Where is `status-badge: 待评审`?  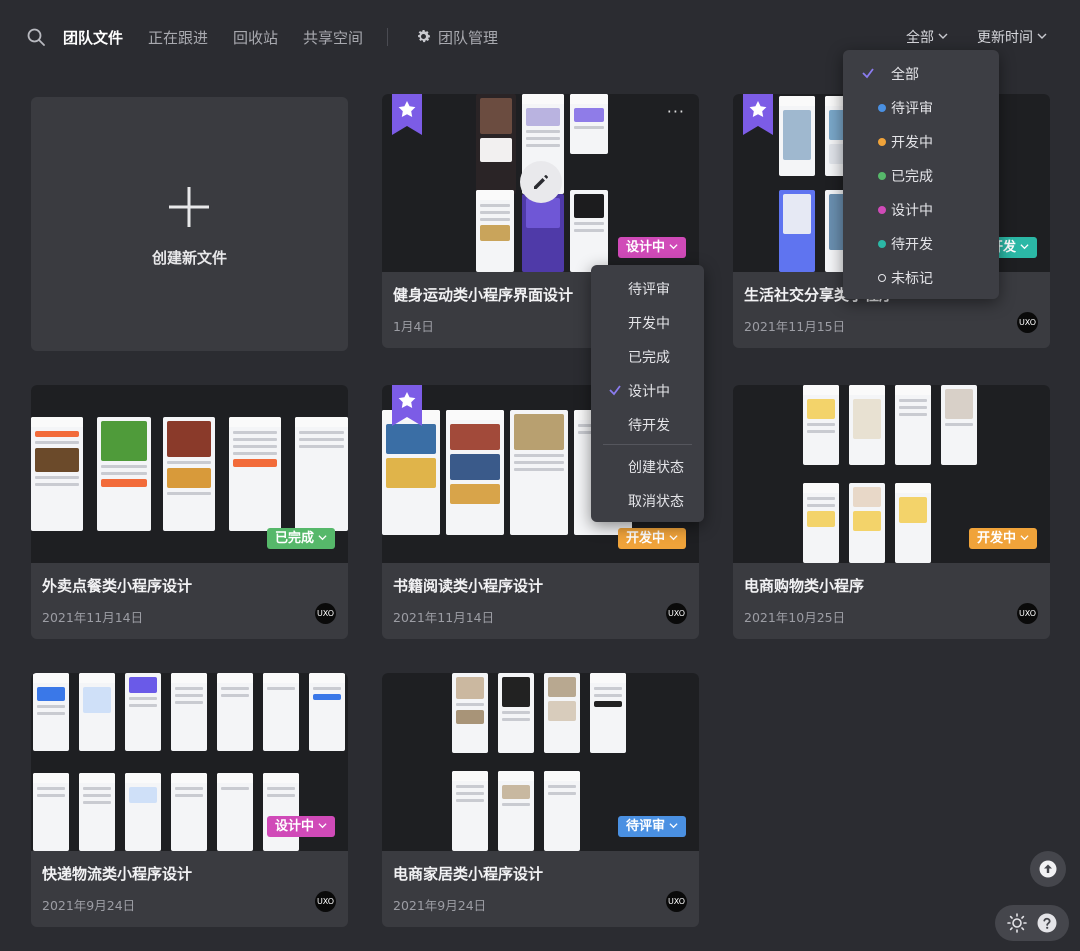
status-badge: 待评审 is located at coordinates (651, 826).